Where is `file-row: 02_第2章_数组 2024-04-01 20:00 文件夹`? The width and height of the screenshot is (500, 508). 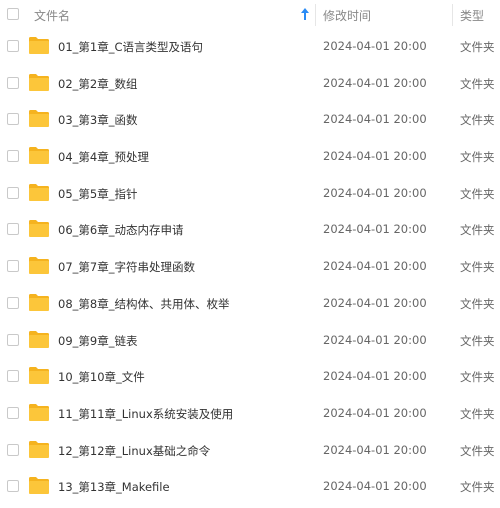
file-row: 02_第2章_数组 2024-04-01 20:00 文件夹 is located at coordinates (250, 83).